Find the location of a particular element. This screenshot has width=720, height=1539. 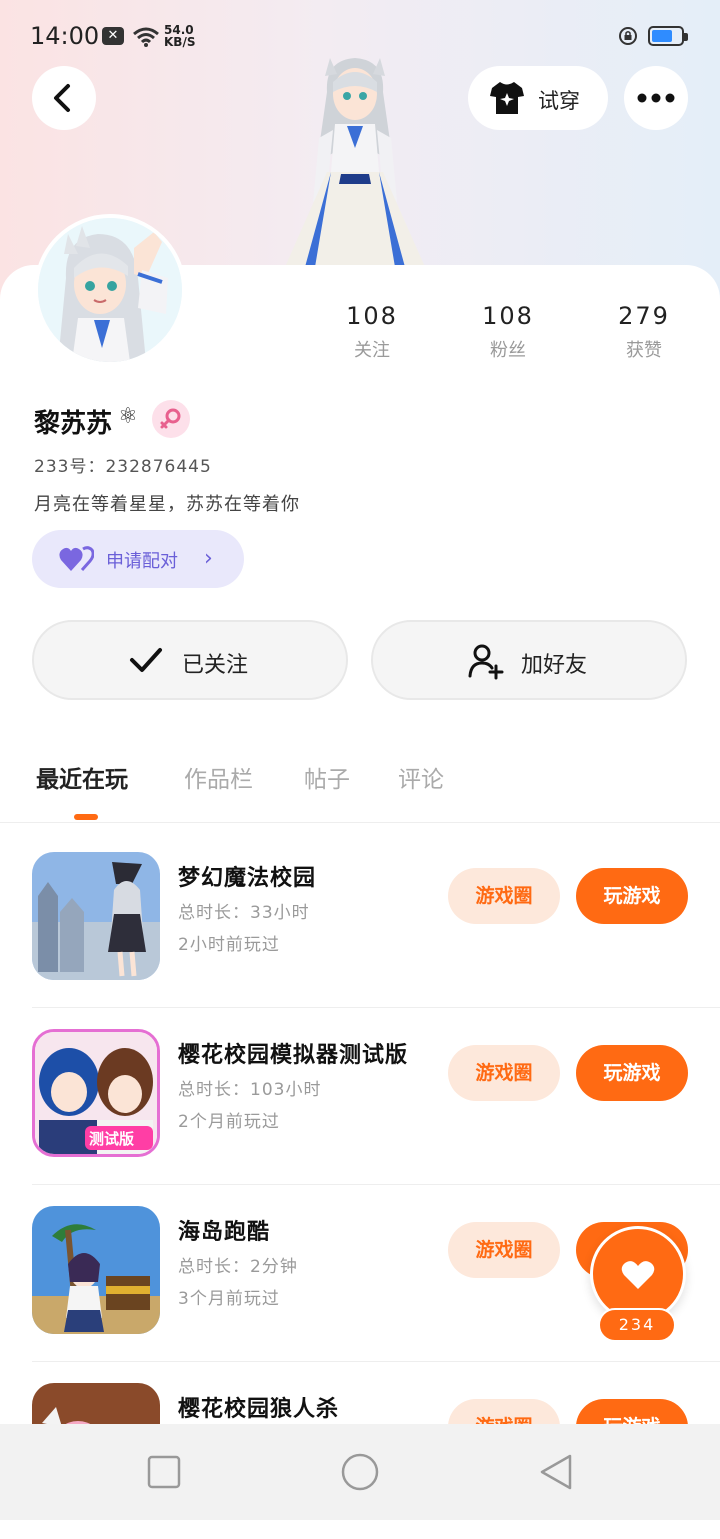

chevron-right-icon: › is located at coordinates (208, 558).